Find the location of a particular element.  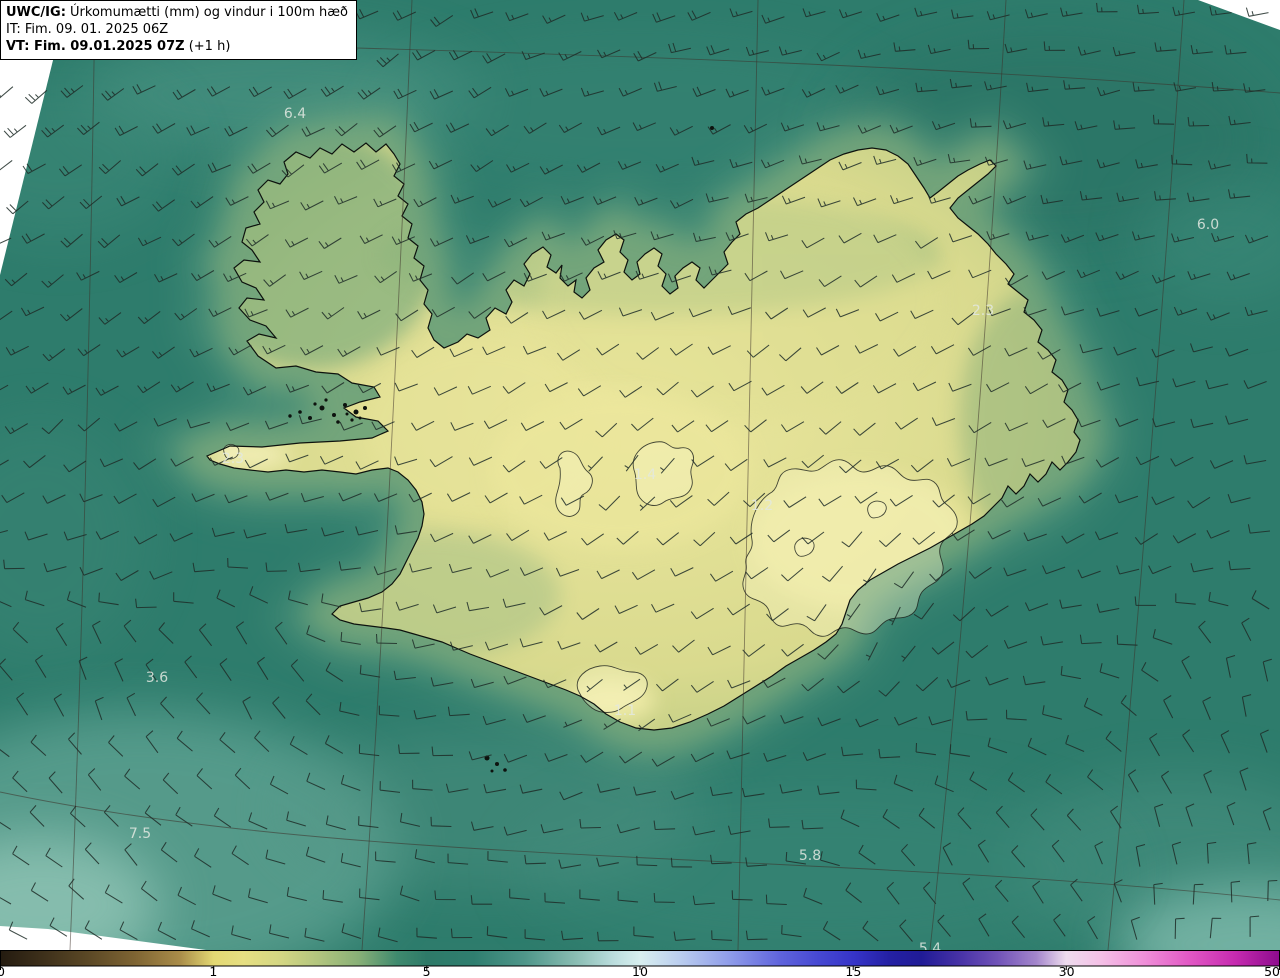

colorbar-tick-label: 50 is located at coordinates (1272, 971).